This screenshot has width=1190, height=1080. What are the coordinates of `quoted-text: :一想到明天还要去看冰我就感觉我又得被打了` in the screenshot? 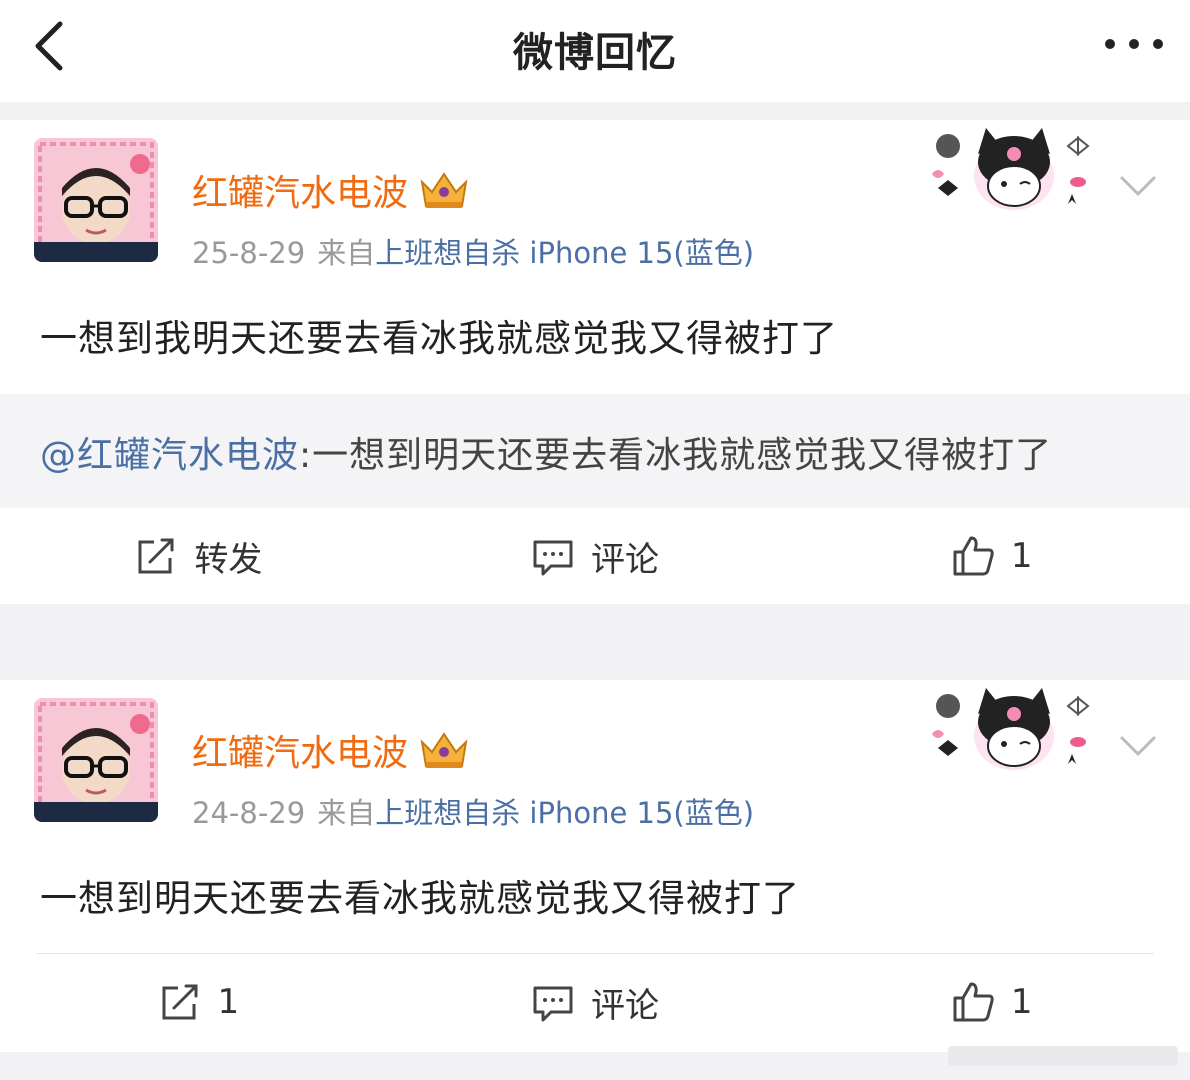 It's located at (676, 455).